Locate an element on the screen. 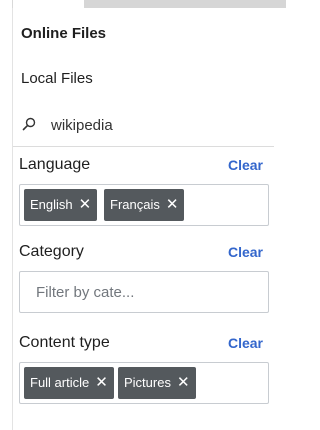 The image size is (320, 430). language-clear-button: Clear is located at coordinates (245, 165).